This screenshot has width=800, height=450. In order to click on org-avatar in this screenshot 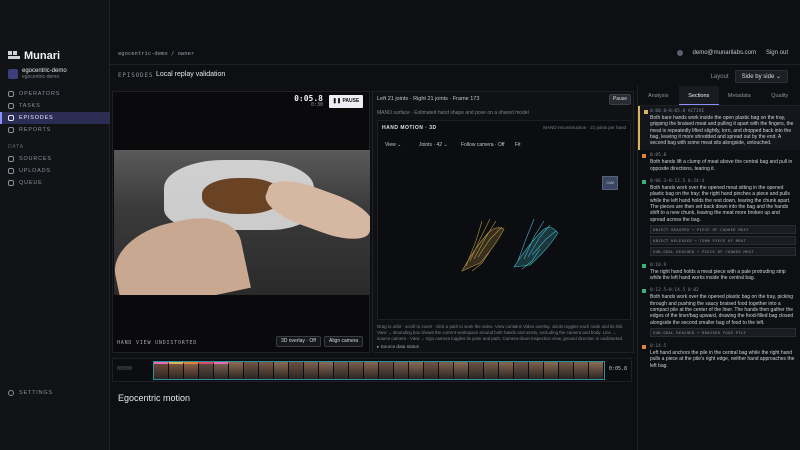, I will do `click(13, 74)`.